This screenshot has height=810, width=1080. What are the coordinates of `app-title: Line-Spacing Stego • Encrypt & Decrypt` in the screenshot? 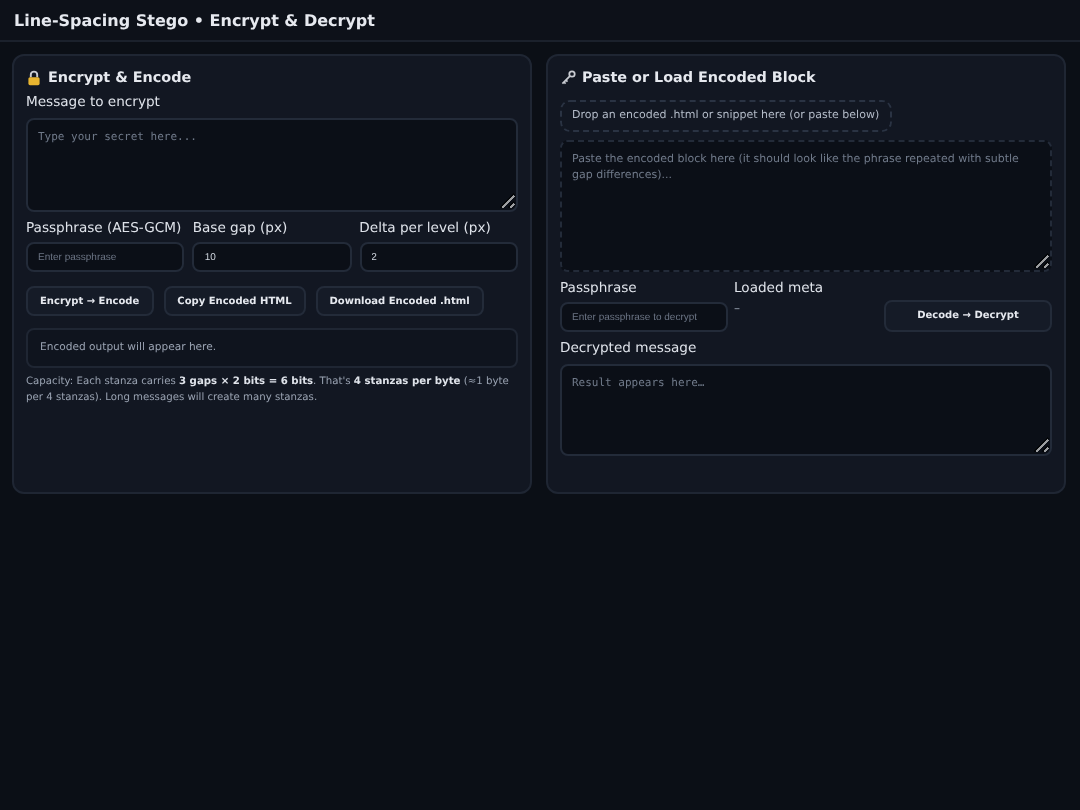 It's located at (194, 20).